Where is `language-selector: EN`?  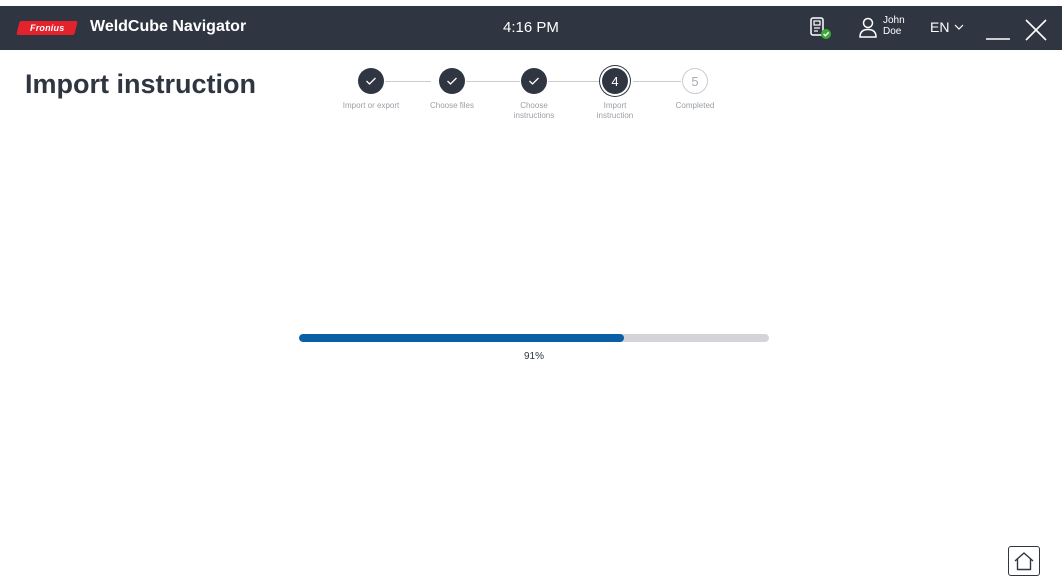
language-selector: EN is located at coordinates (947, 27).